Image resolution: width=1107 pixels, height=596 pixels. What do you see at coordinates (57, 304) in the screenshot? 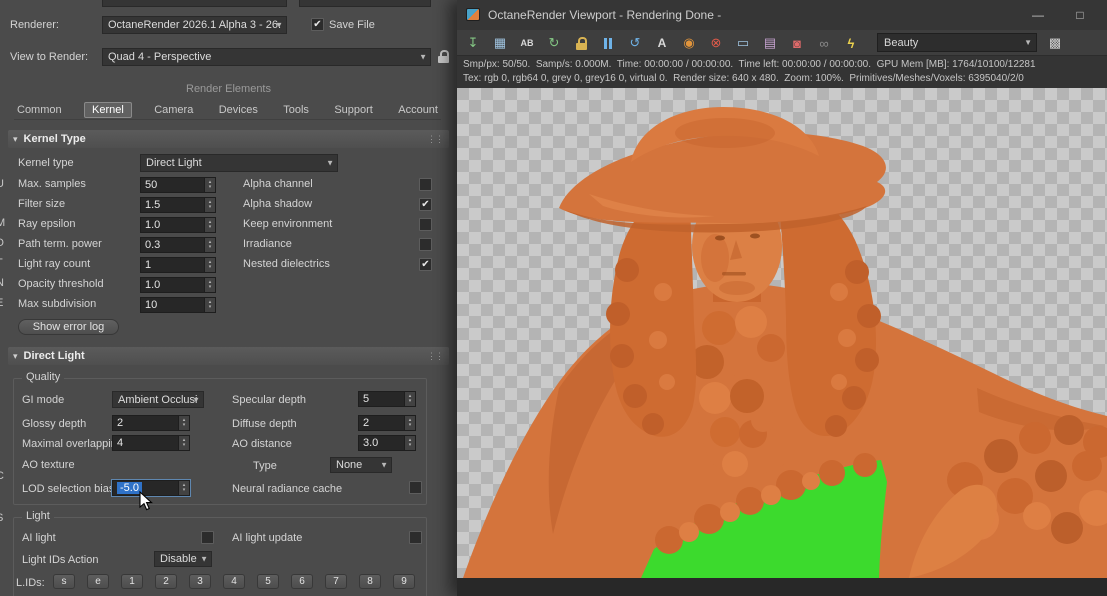
I see `max-subdivision-label: Max subdivision` at bounding box center [57, 304].